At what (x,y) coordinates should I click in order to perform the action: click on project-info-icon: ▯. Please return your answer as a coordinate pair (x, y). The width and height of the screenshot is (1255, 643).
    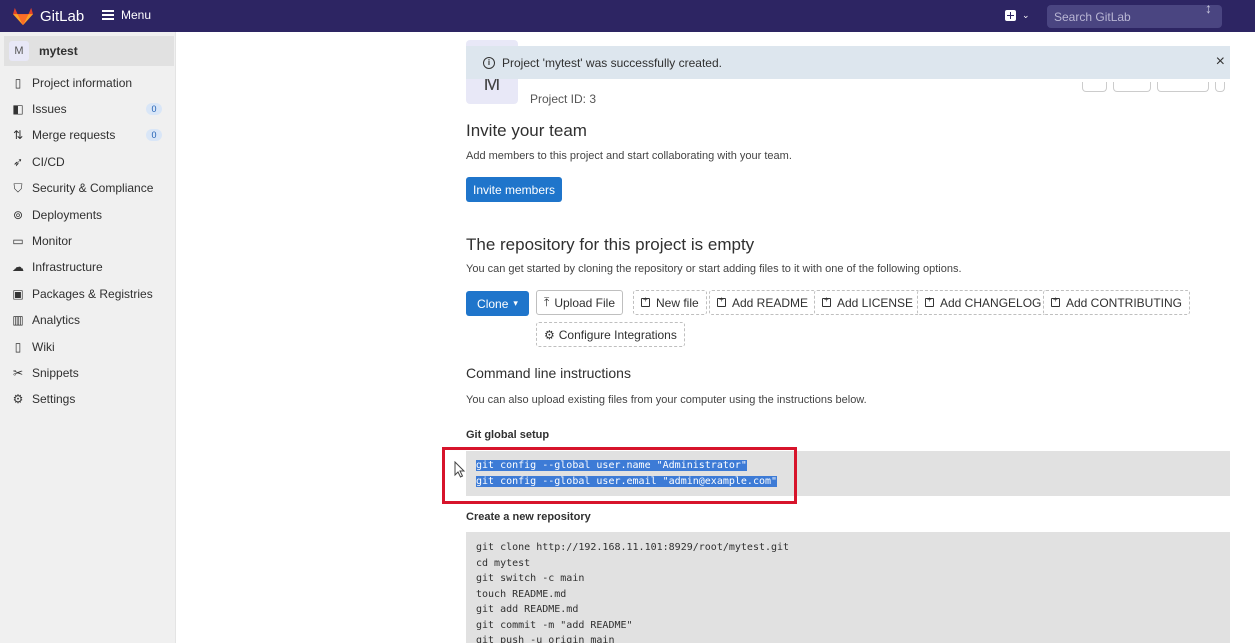
    Looking at the image, I should click on (18, 83).